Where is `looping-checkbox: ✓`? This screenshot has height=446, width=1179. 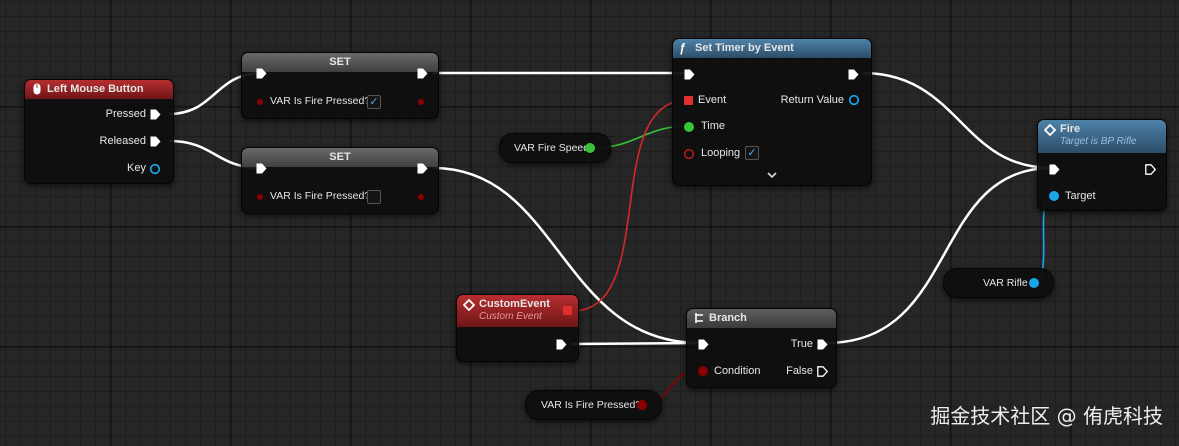
looping-checkbox: ✓ is located at coordinates (752, 153).